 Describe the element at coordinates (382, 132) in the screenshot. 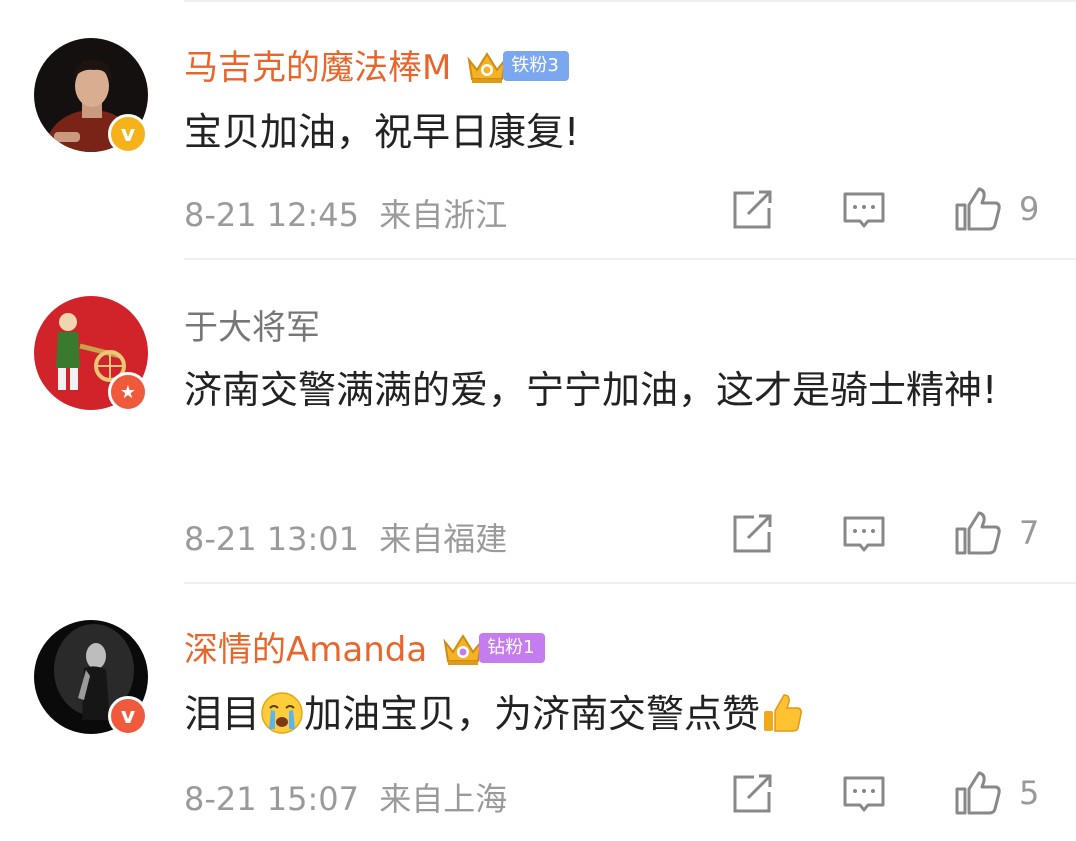

I see `comment-text: 宝贝加油，祝早日康复!` at that location.